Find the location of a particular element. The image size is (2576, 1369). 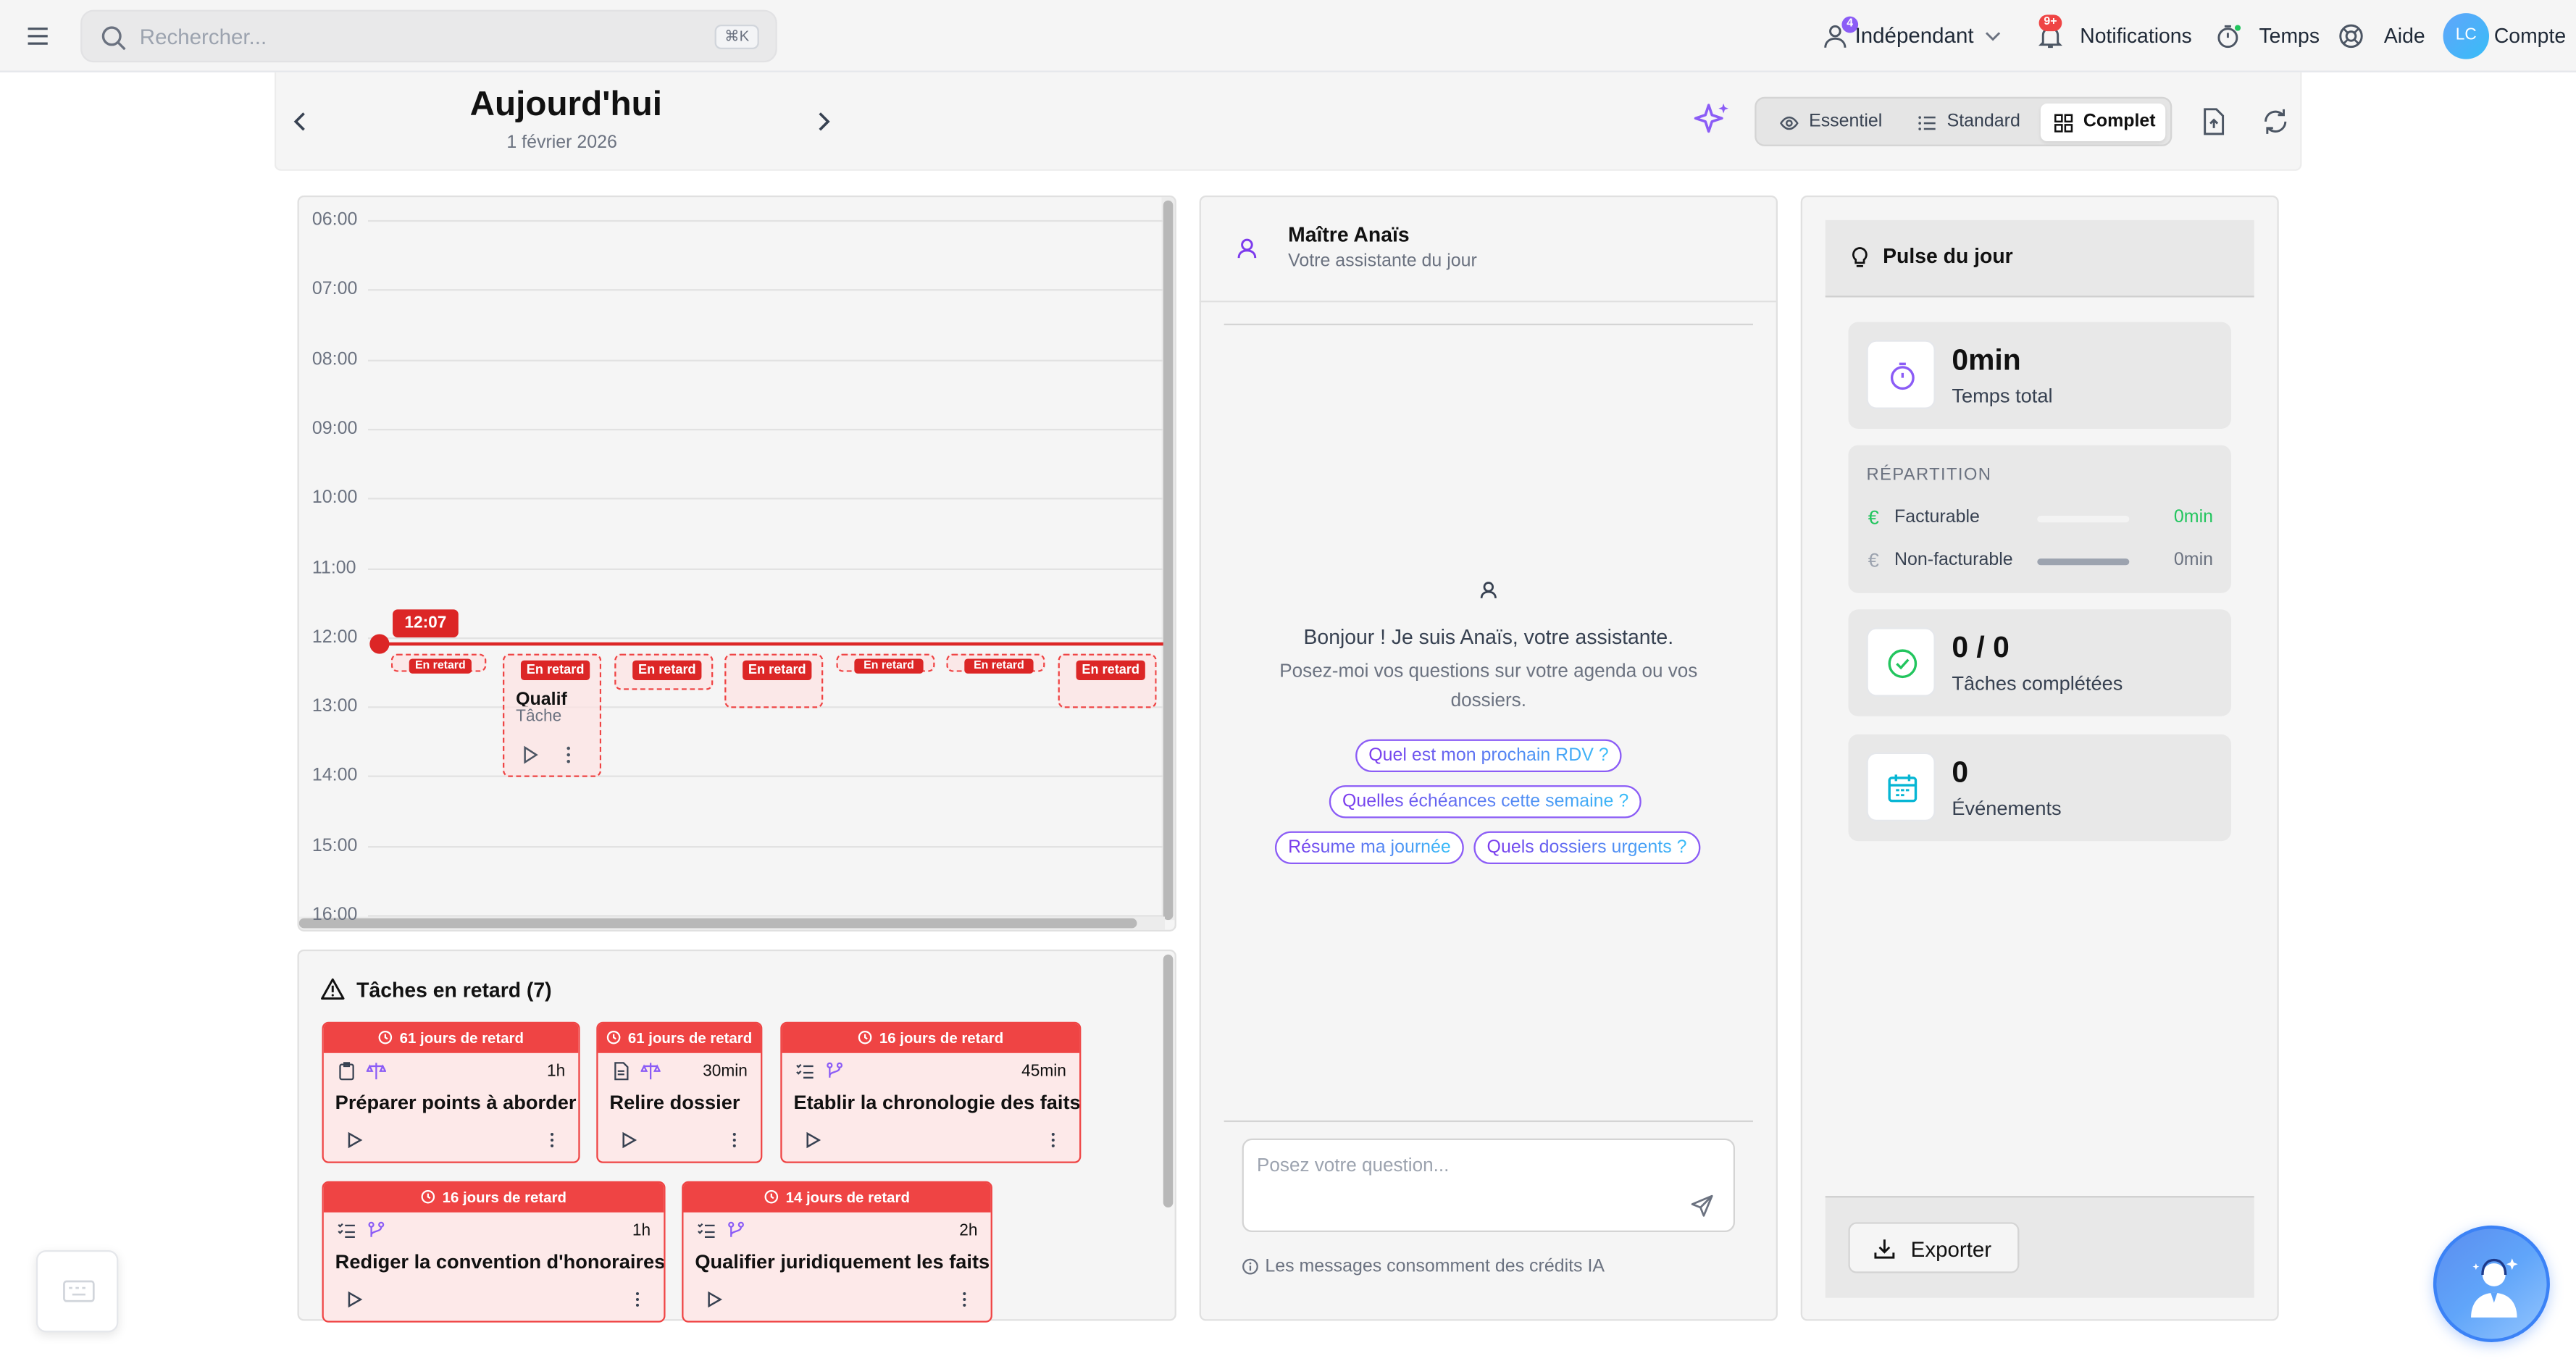

menu-icon is located at coordinates (37, 37).